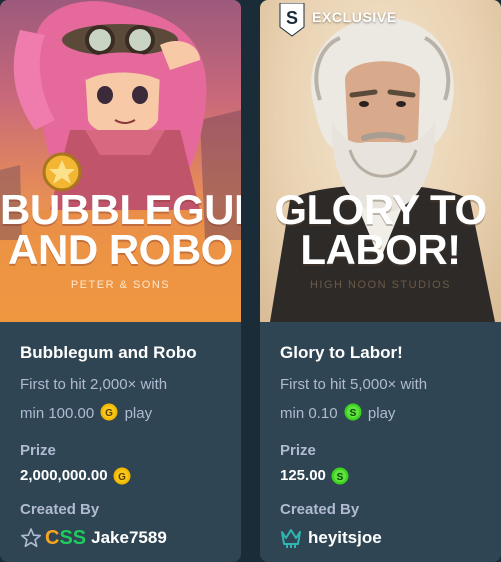 This screenshot has height=562, width=501. What do you see at coordinates (120, 209) in the screenshot?
I see `game-art-title-line1: Bubblegum` at bounding box center [120, 209].